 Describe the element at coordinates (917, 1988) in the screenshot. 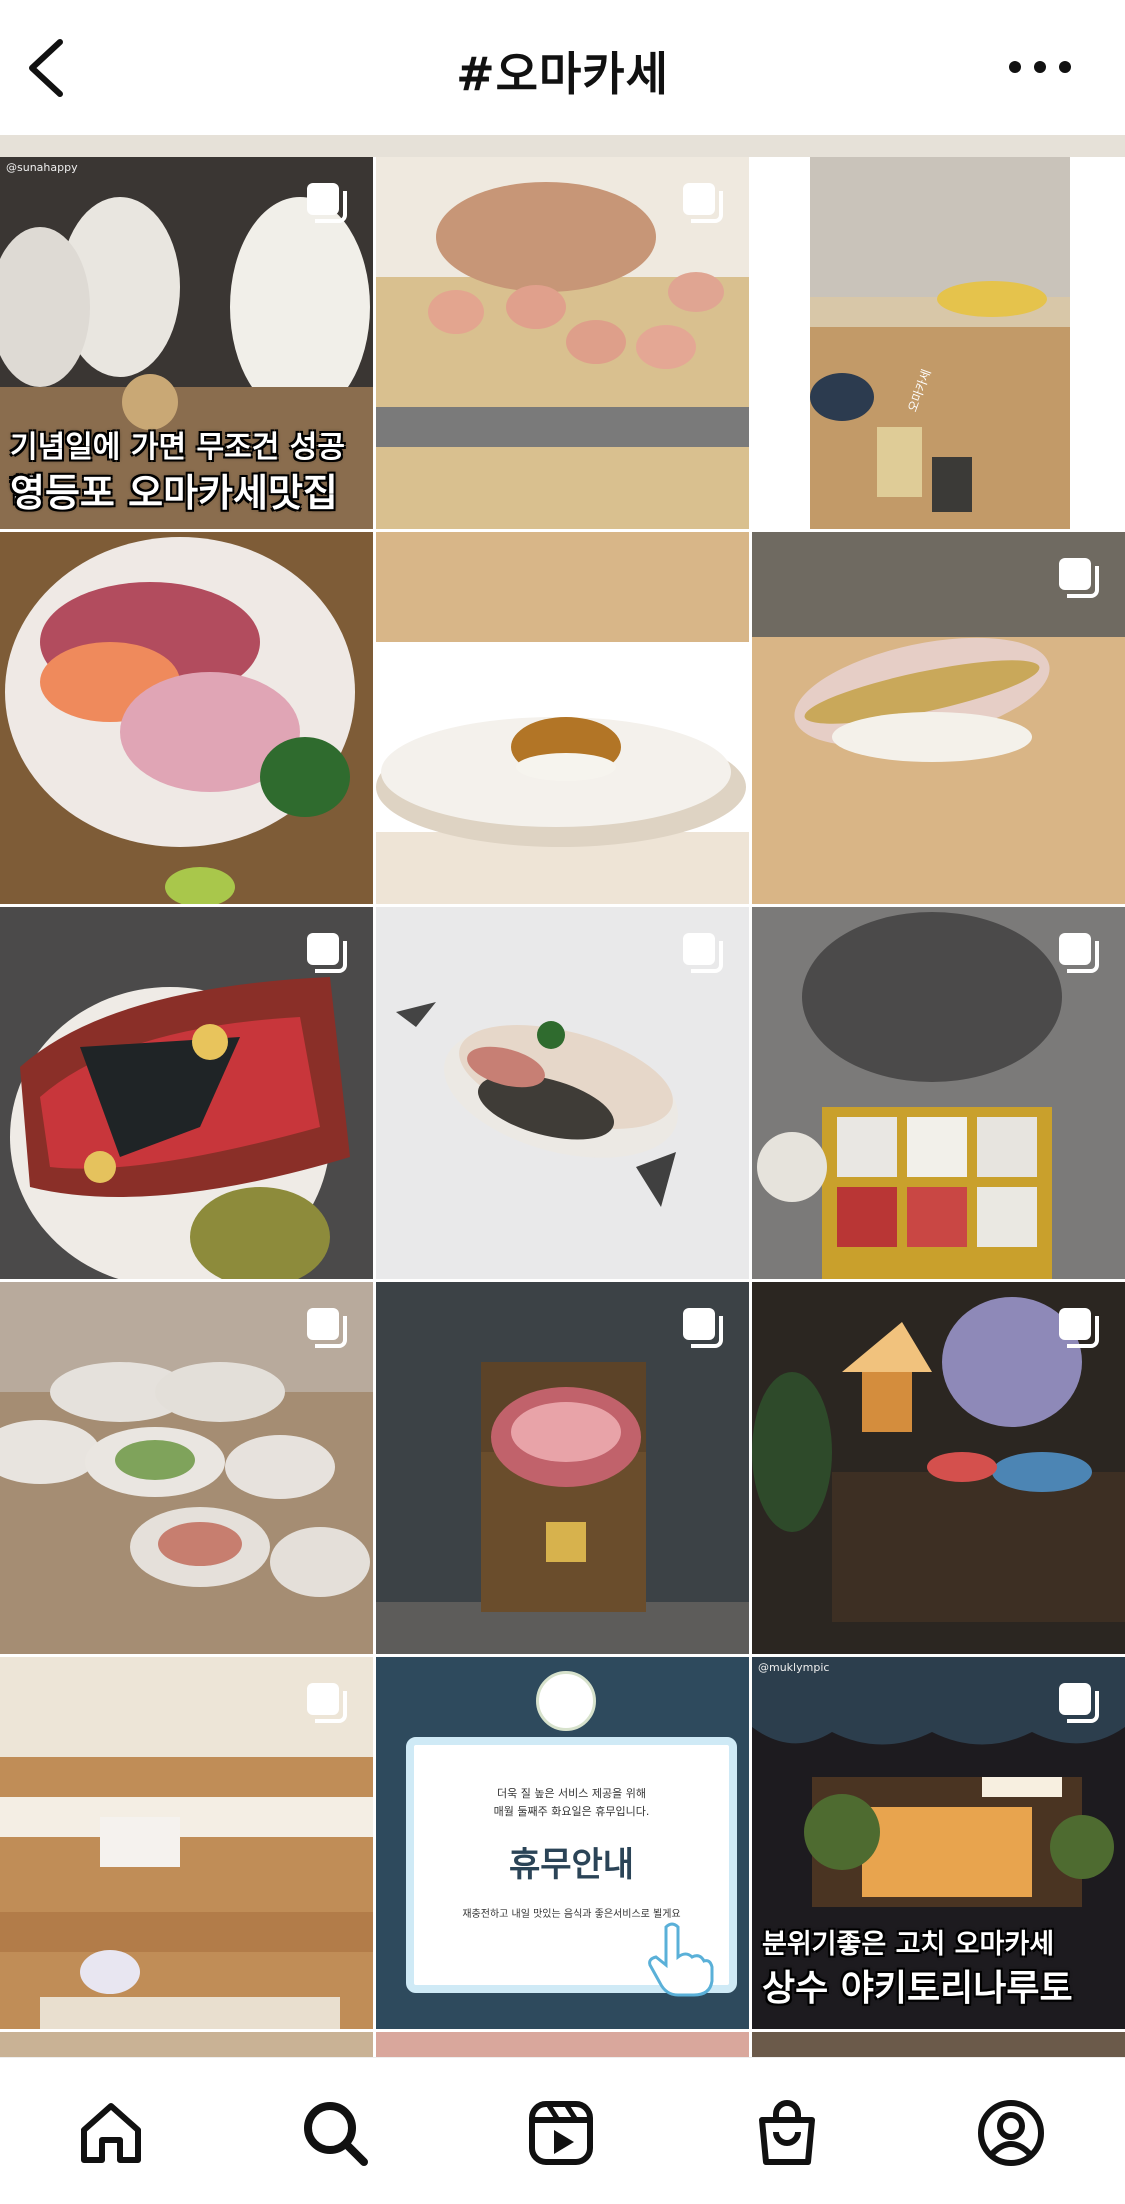

I see `post-caption-line2: 상수 야키토리나루토` at that location.